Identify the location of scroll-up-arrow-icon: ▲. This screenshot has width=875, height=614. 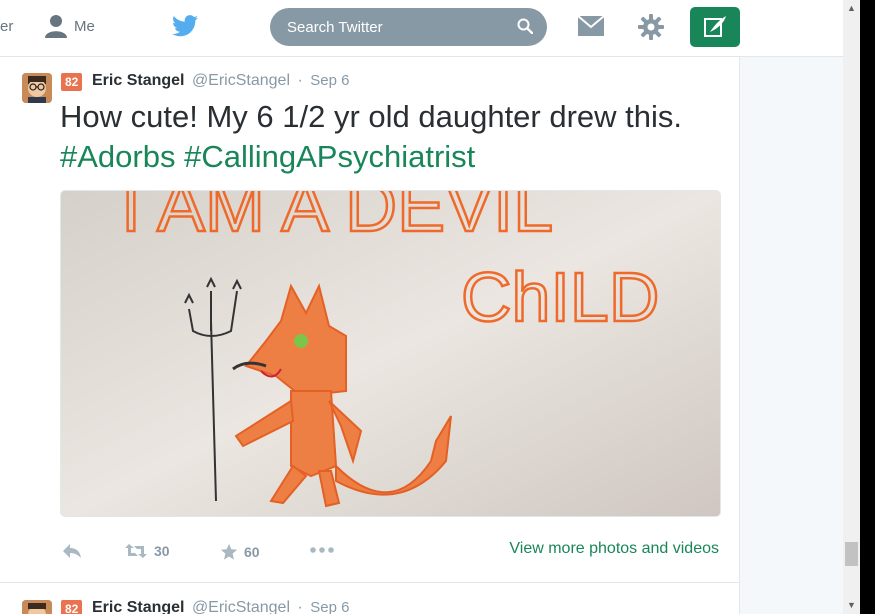
(851, 8).